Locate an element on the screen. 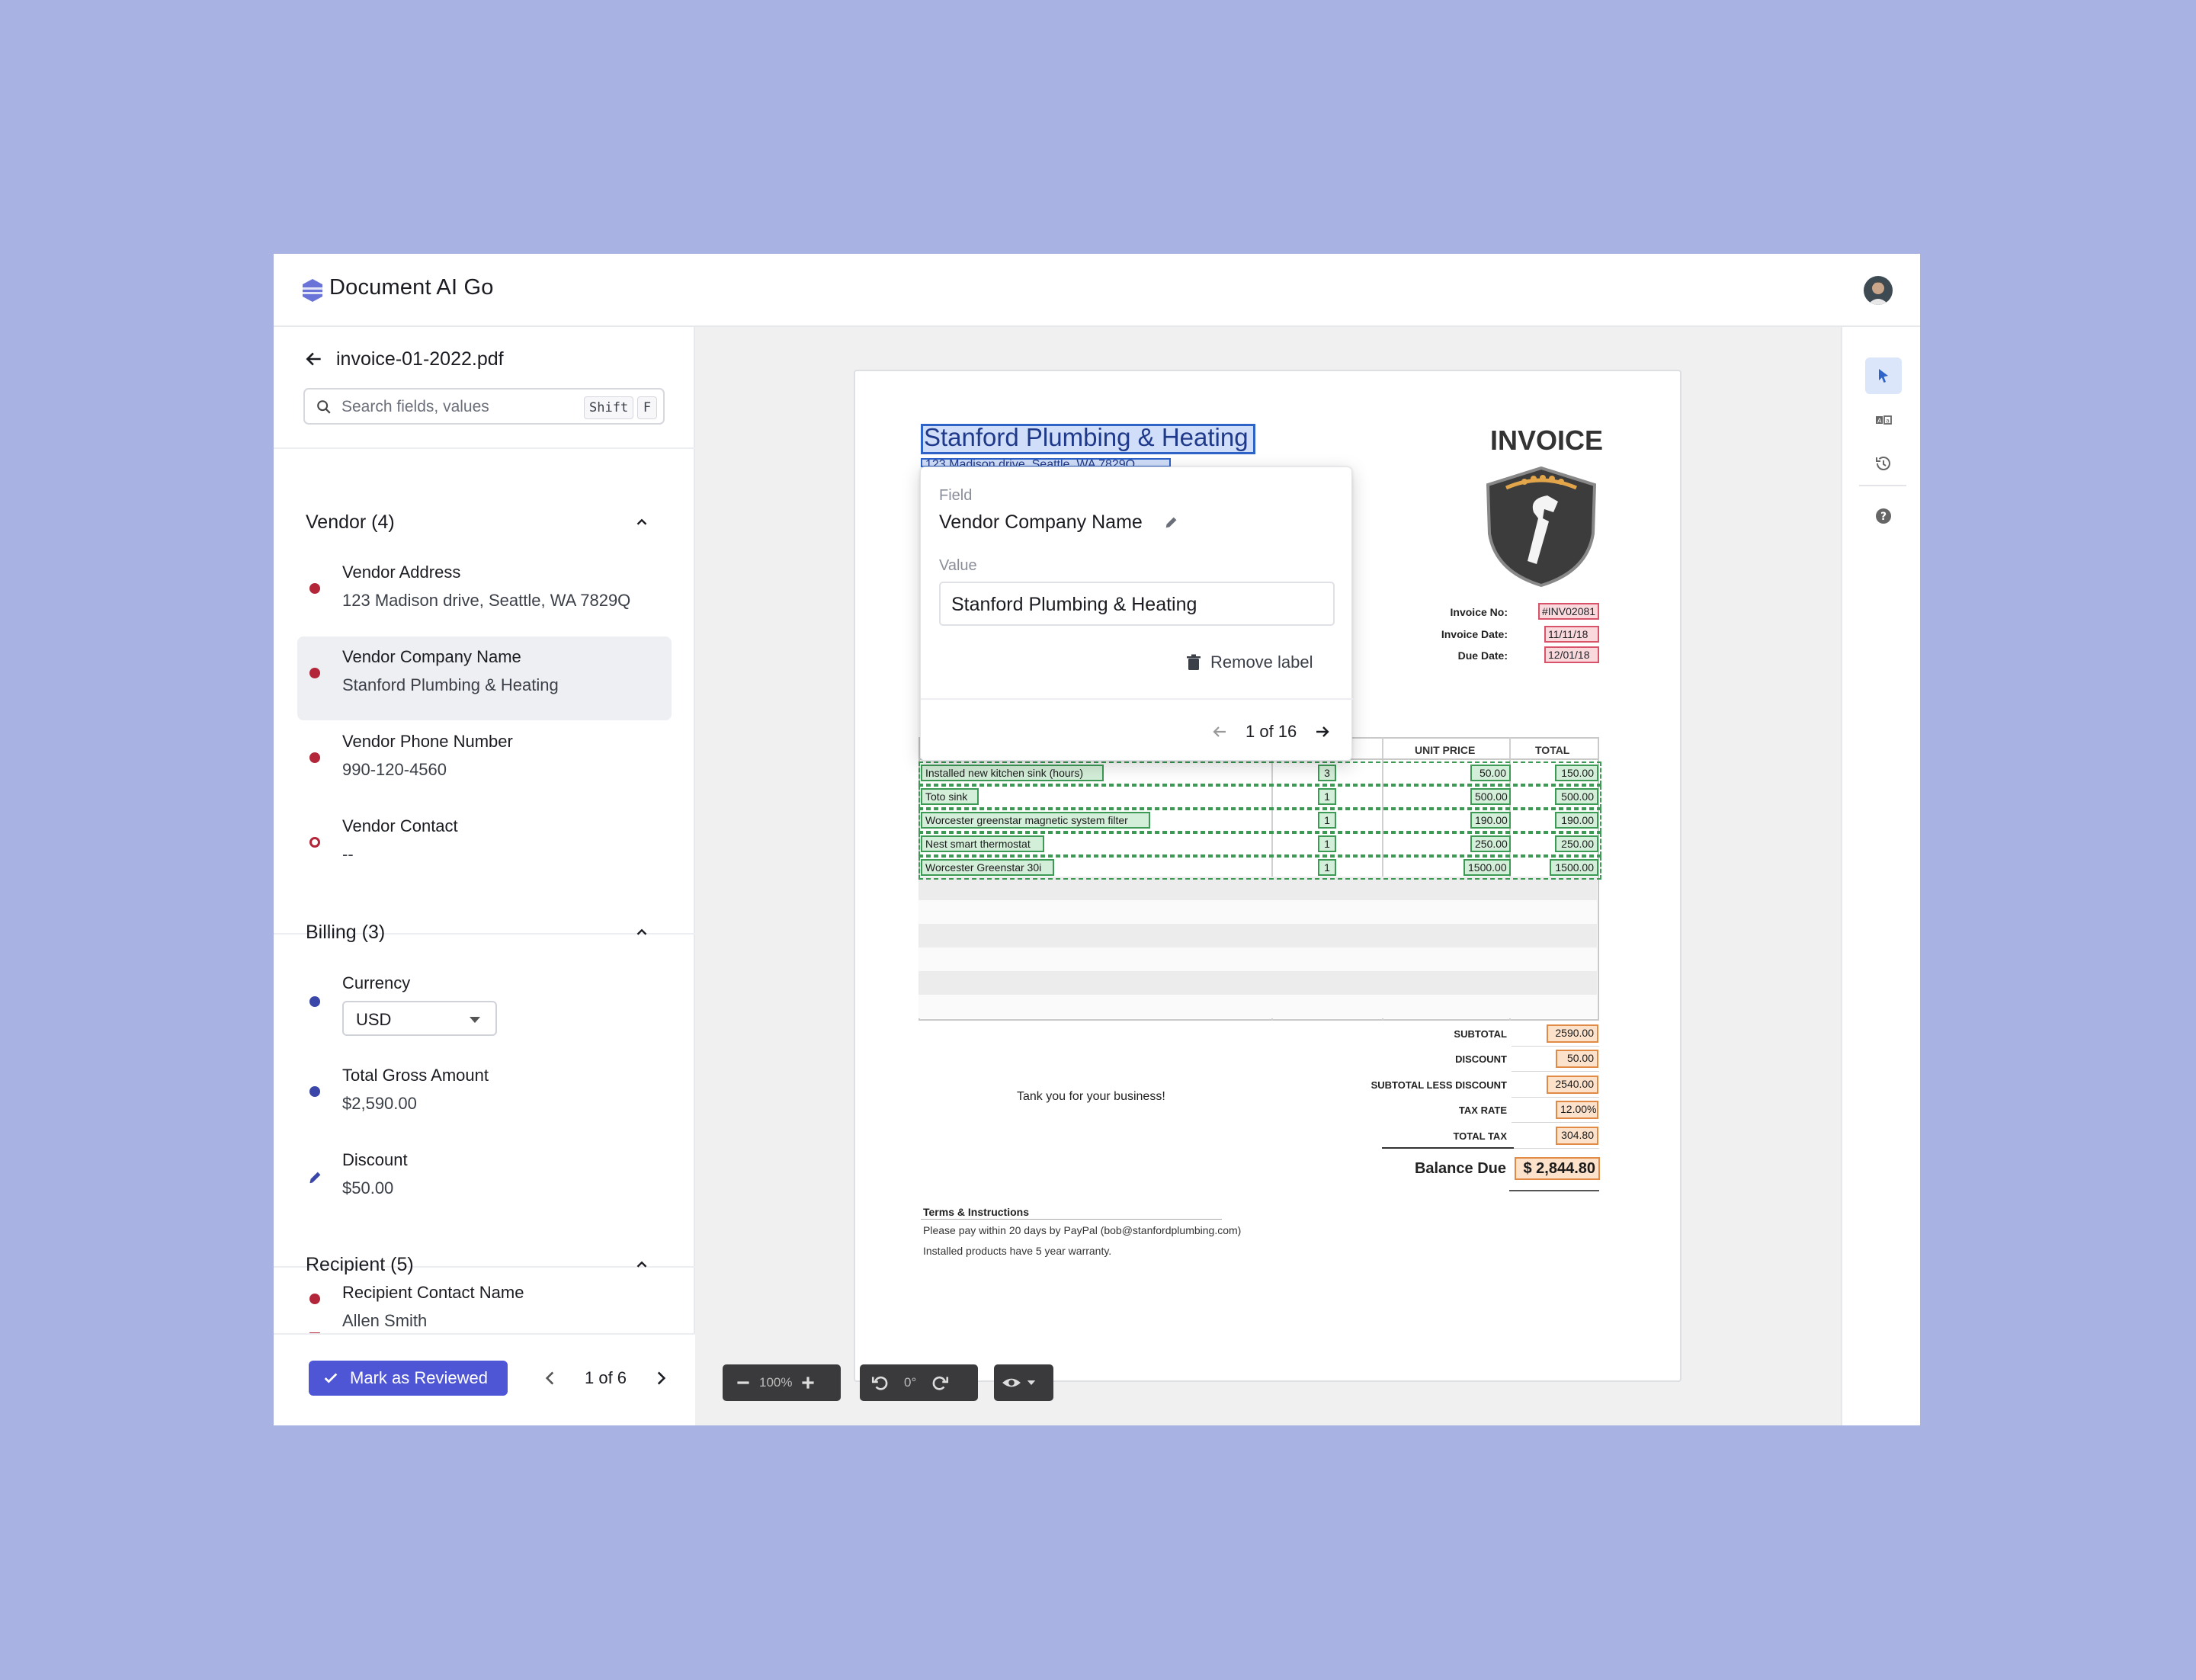  chevron-down-icon is located at coordinates (1031, 1382).